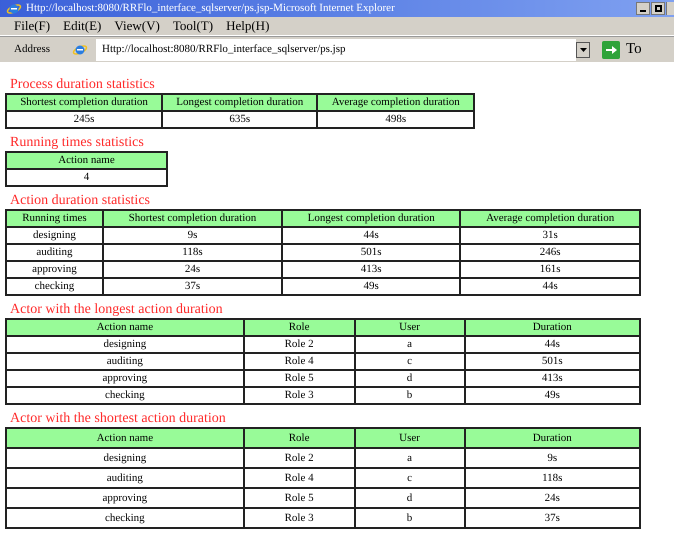 This screenshot has height=538, width=674. What do you see at coordinates (77, 143) in the screenshot?
I see `section-title: Running times statistics` at bounding box center [77, 143].